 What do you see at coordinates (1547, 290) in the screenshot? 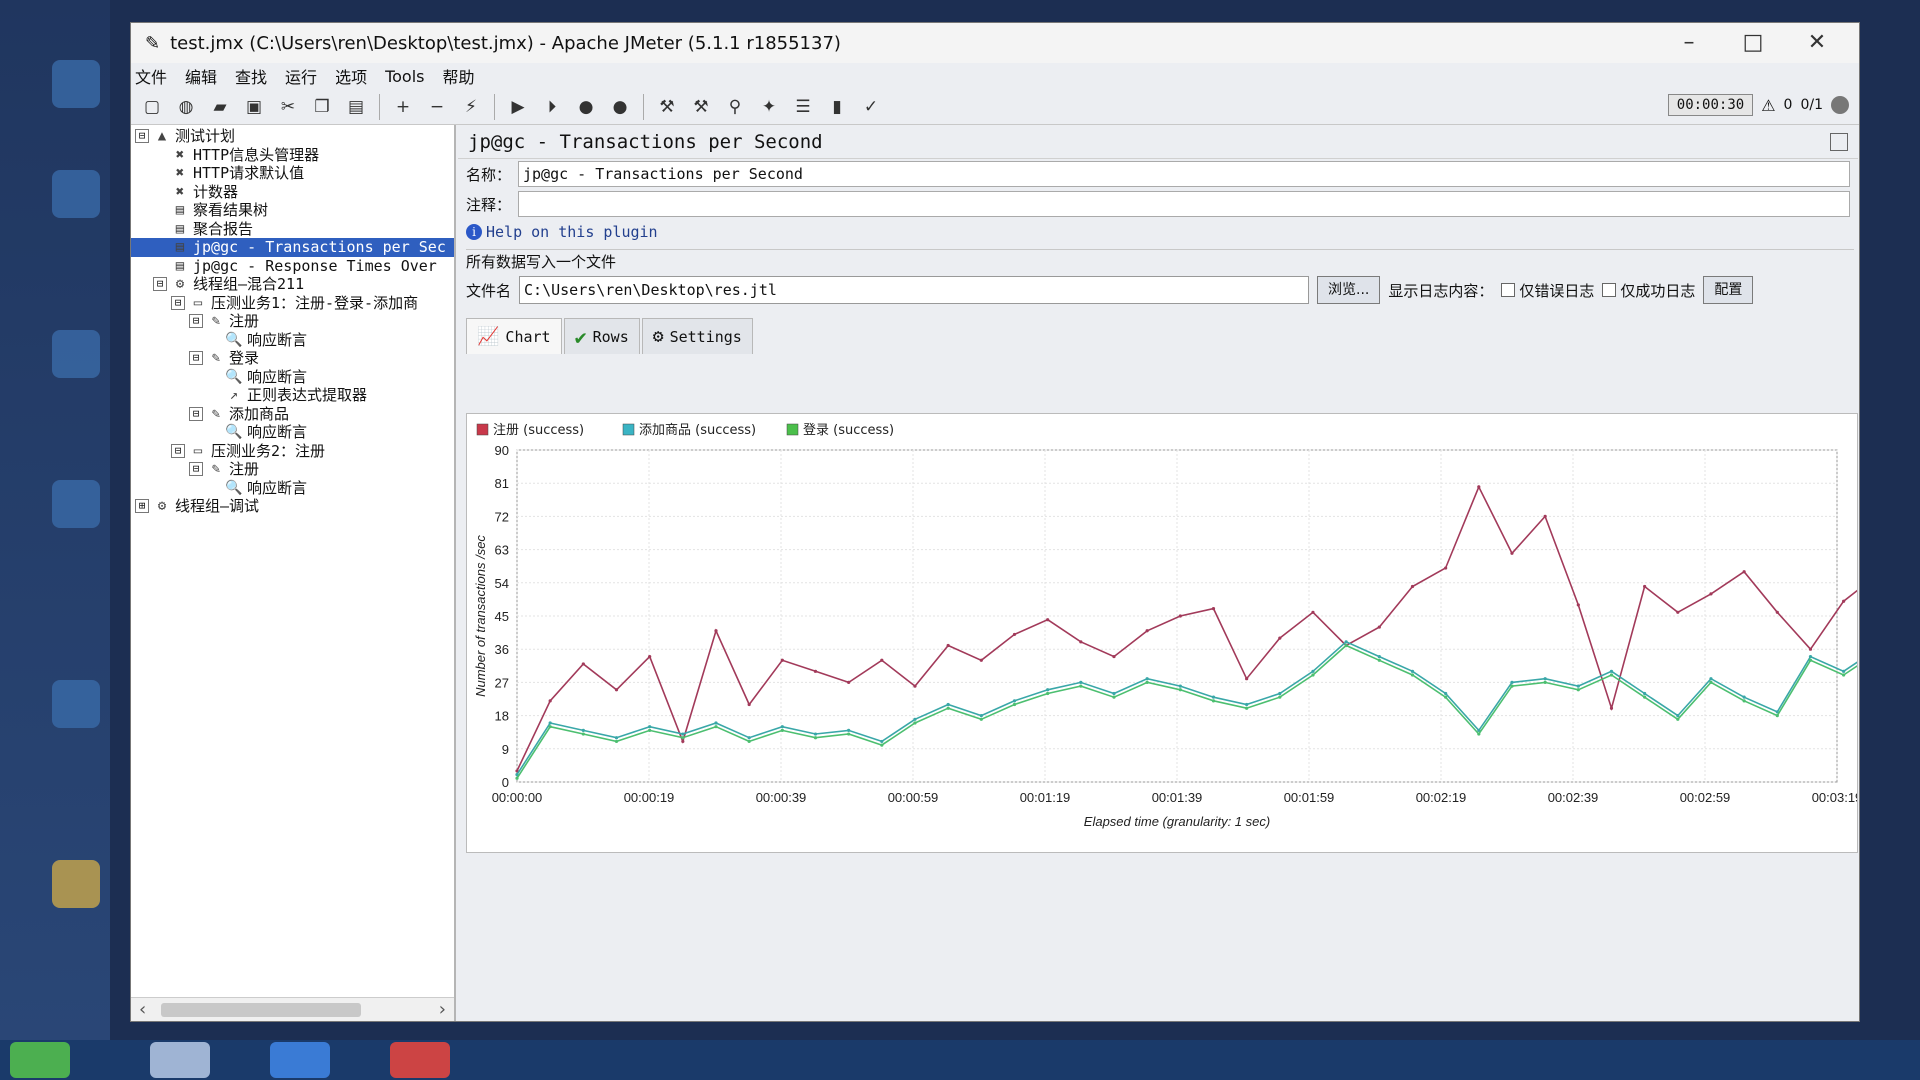
I see `errors-only-checkbox: 仅错误日志` at bounding box center [1547, 290].